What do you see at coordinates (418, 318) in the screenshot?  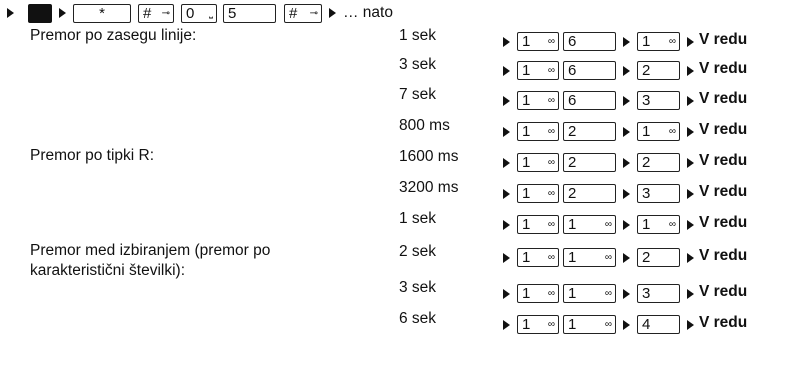 I see `row-value: 6 sek` at bounding box center [418, 318].